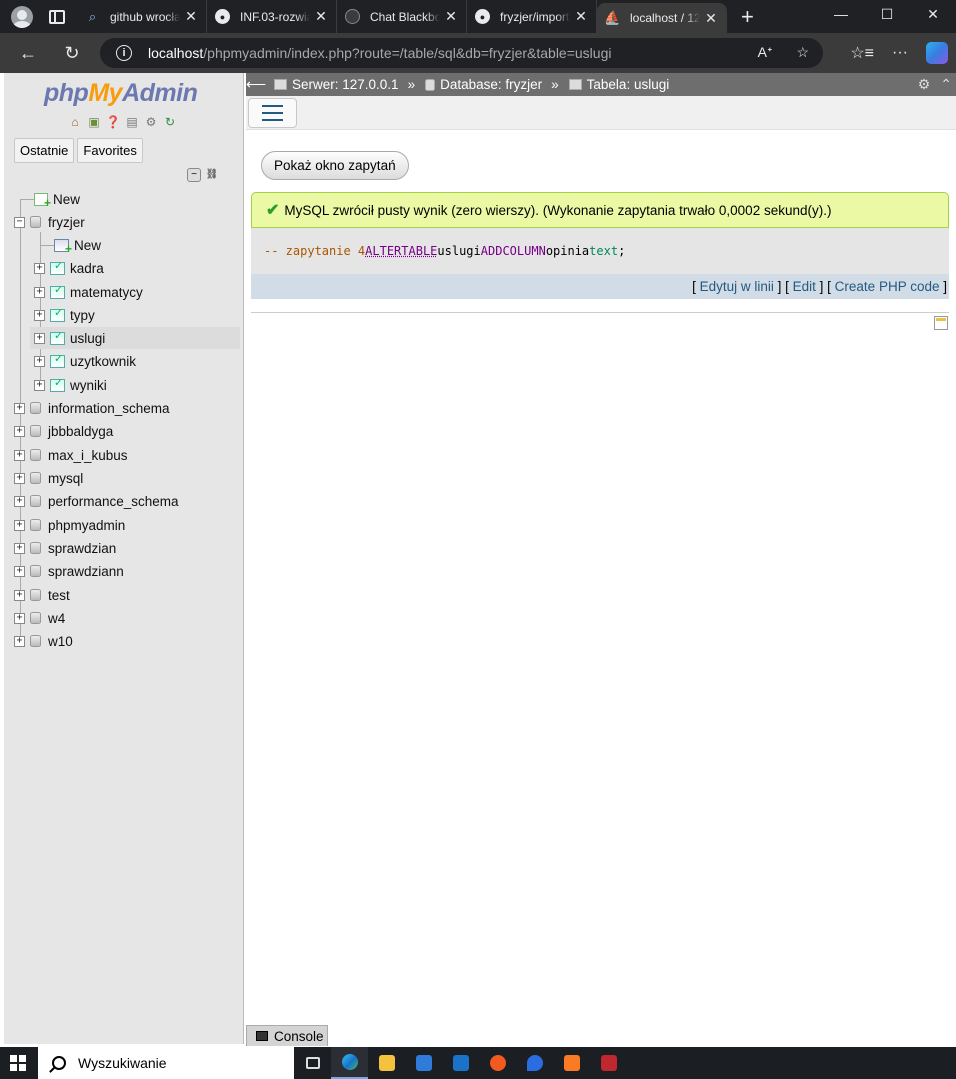 This screenshot has height=1079, width=956. Describe the element at coordinates (94, 122) in the screenshot. I see `logout-icon: ▣` at that location.